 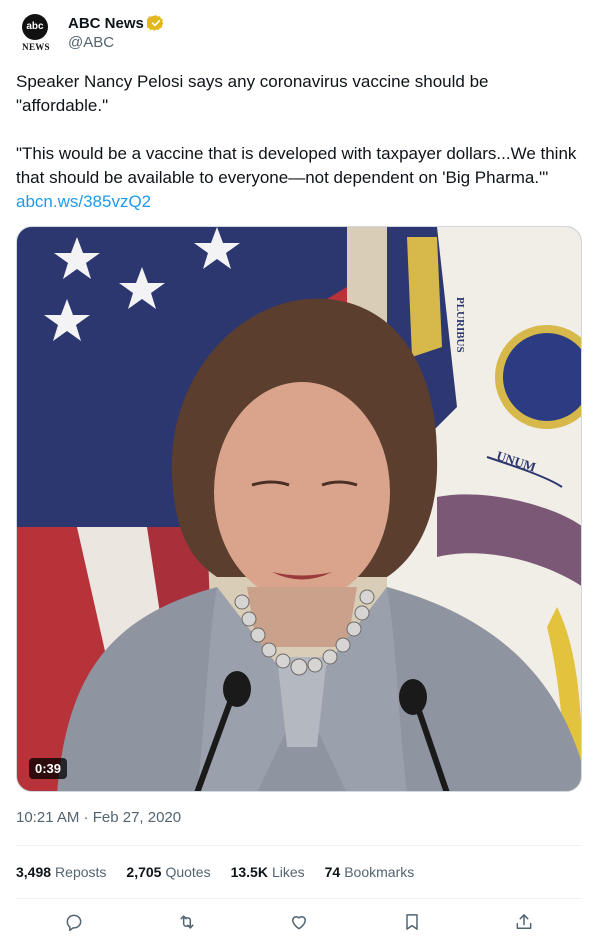 I want to click on likes-label: Likes, so click(x=288, y=872).